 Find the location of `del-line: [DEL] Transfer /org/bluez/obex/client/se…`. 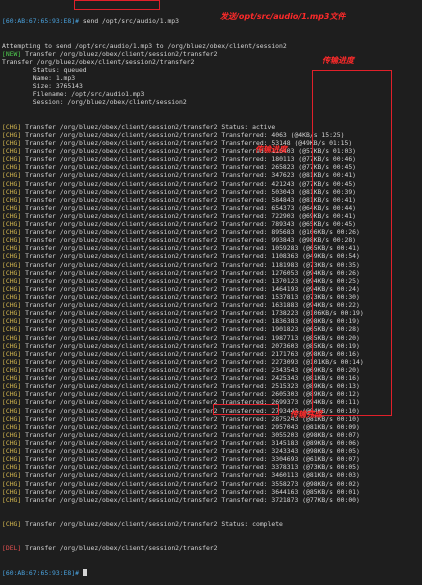

del-line: [DEL] Transfer /org/bluez/obex/client/se… is located at coordinates (212, 548).